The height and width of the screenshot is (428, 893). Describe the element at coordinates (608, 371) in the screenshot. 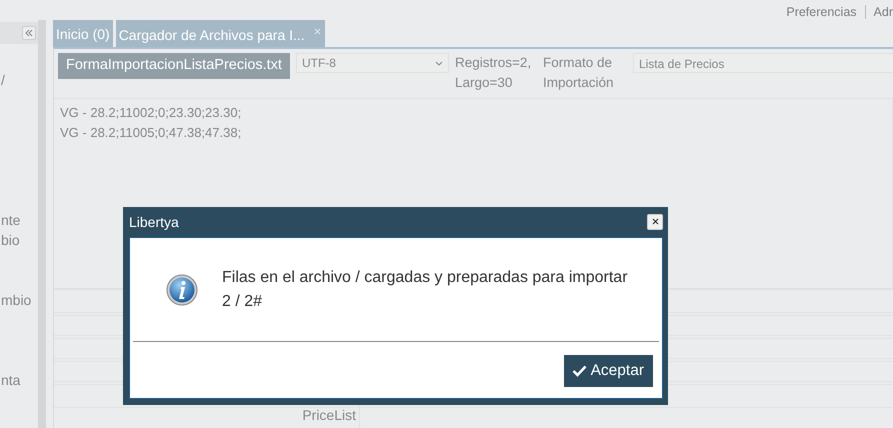

I see `accept-button: Aceptar` at that location.